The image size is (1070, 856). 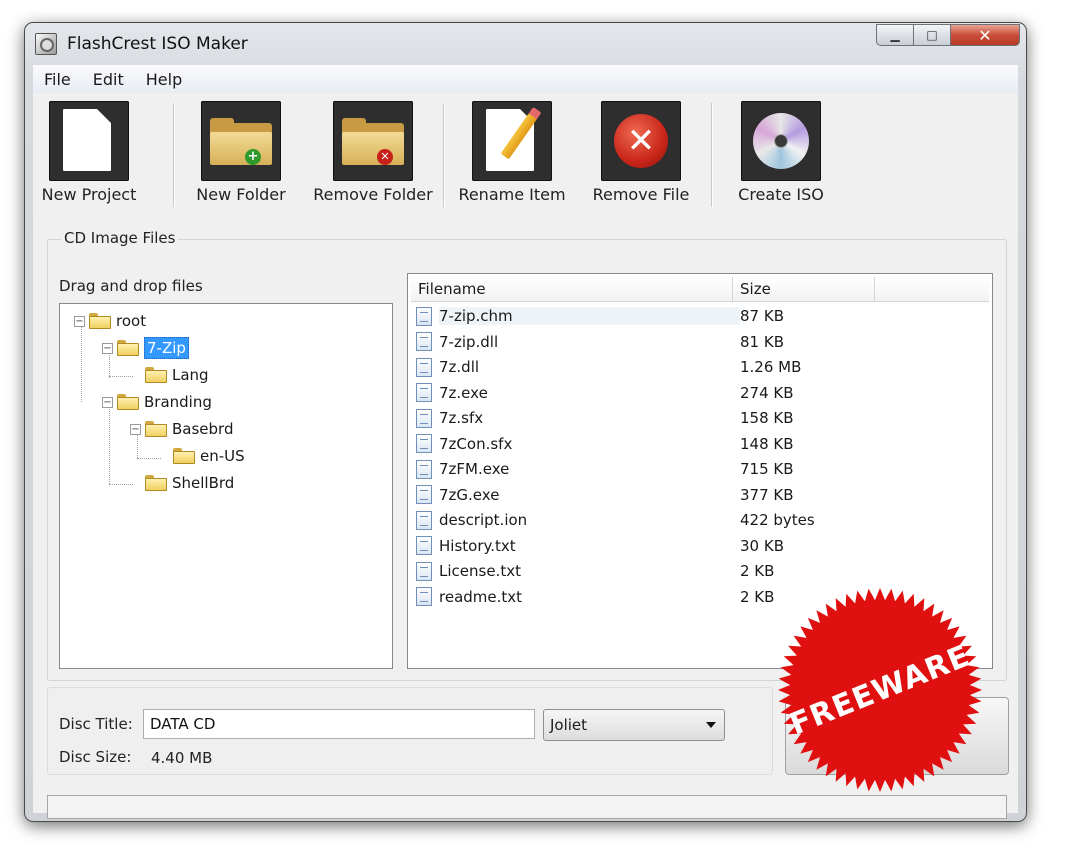 I want to click on tree-label: Basebrd, so click(x=203, y=429).